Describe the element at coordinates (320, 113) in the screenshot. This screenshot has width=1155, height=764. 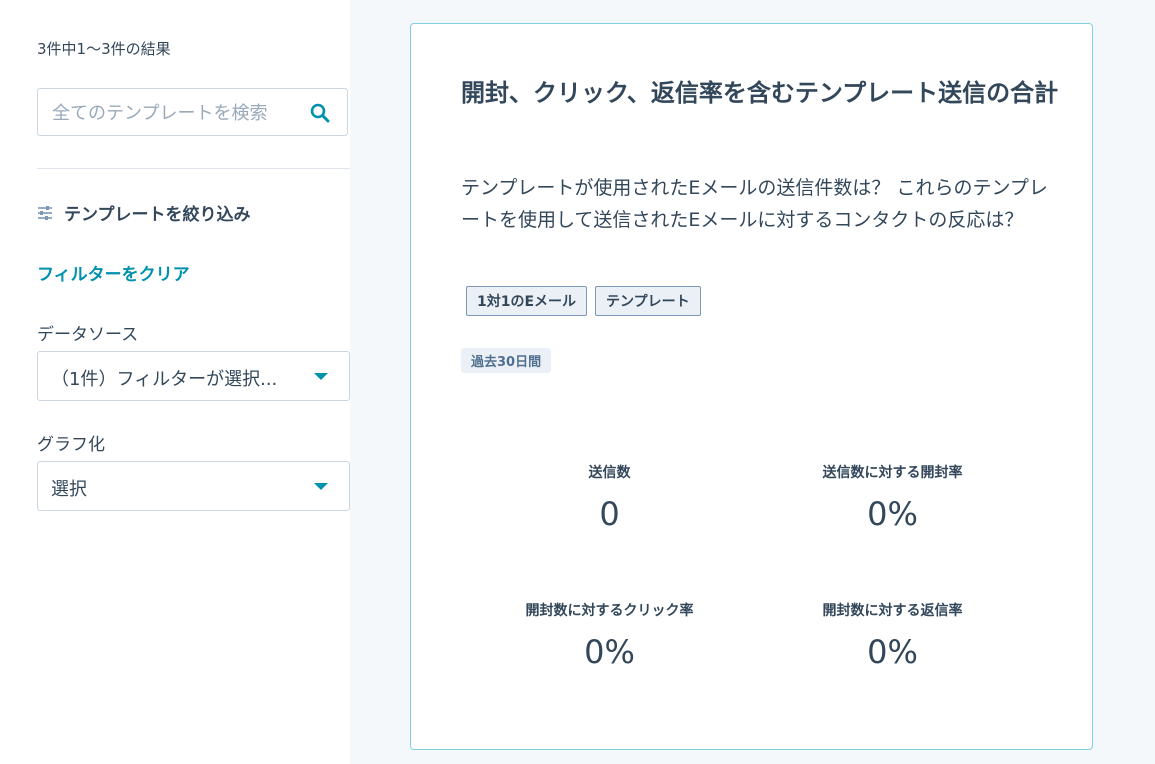
I see `search-icon` at that location.